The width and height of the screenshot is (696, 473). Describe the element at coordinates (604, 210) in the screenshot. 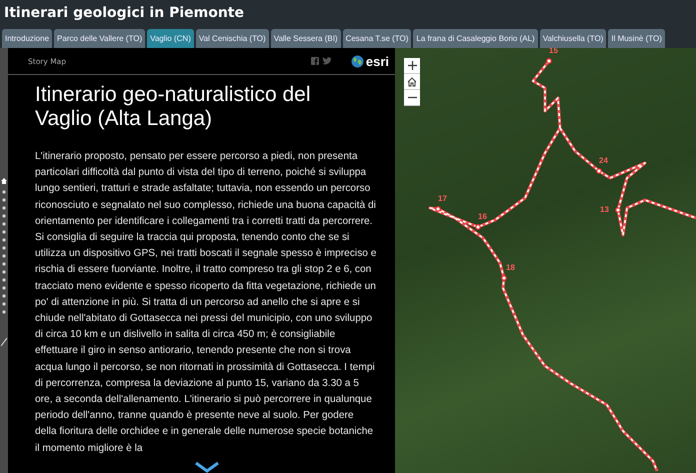

I see `stop-number: 13` at that location.